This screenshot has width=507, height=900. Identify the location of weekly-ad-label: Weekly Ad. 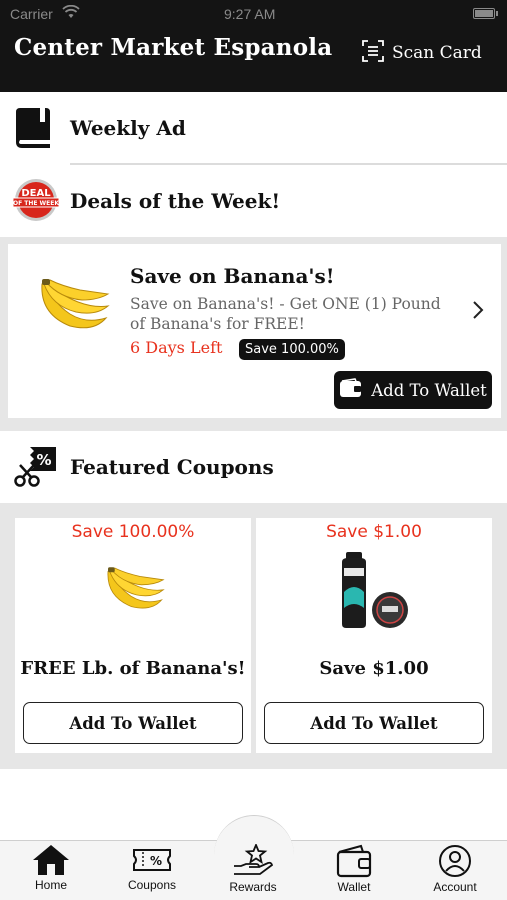
(128, 128).